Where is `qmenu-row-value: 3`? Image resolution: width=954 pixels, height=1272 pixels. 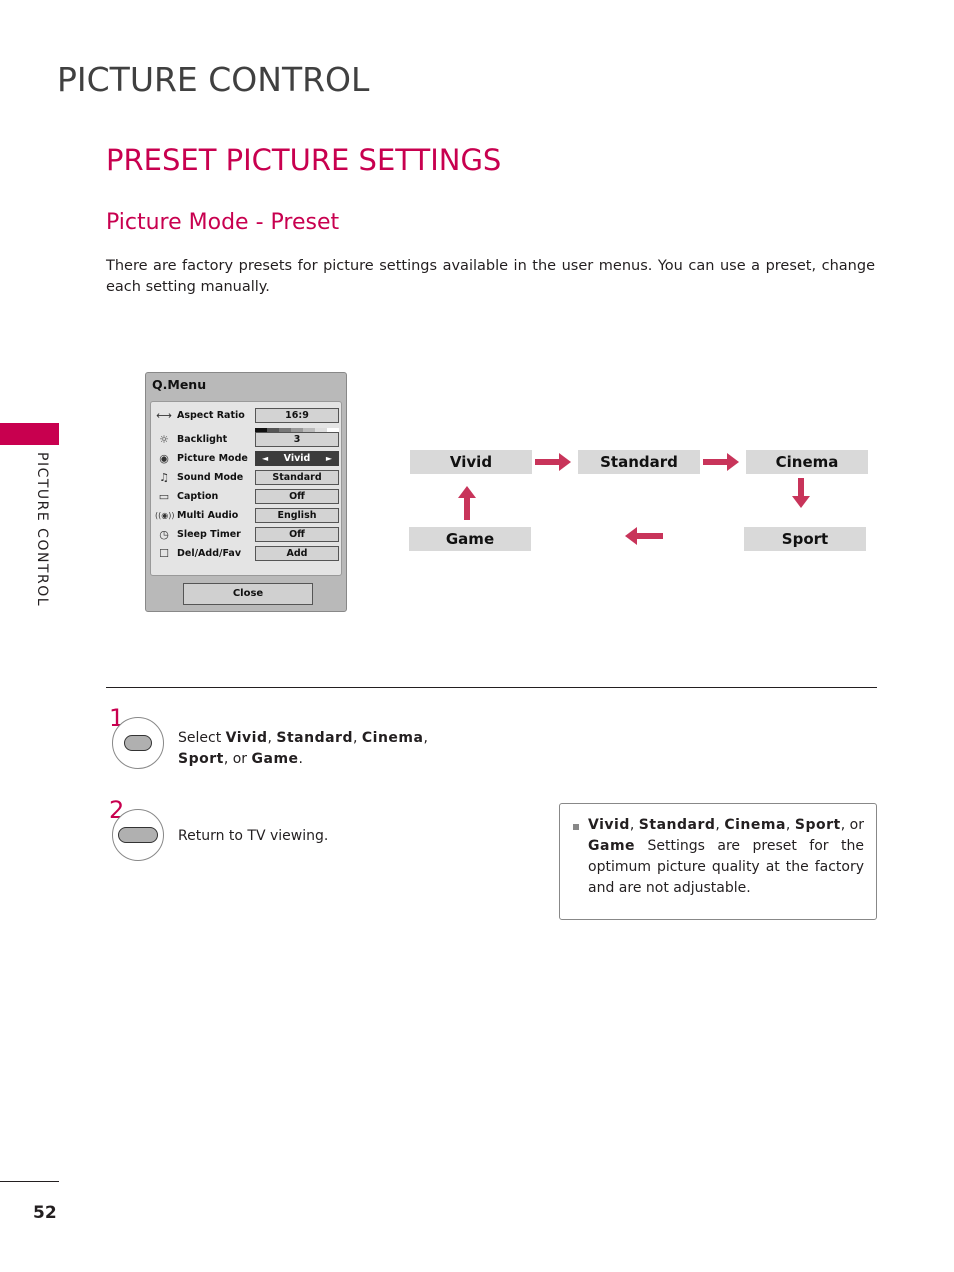
qmenu-row-value: 3 is located at coordinates (297, 439).